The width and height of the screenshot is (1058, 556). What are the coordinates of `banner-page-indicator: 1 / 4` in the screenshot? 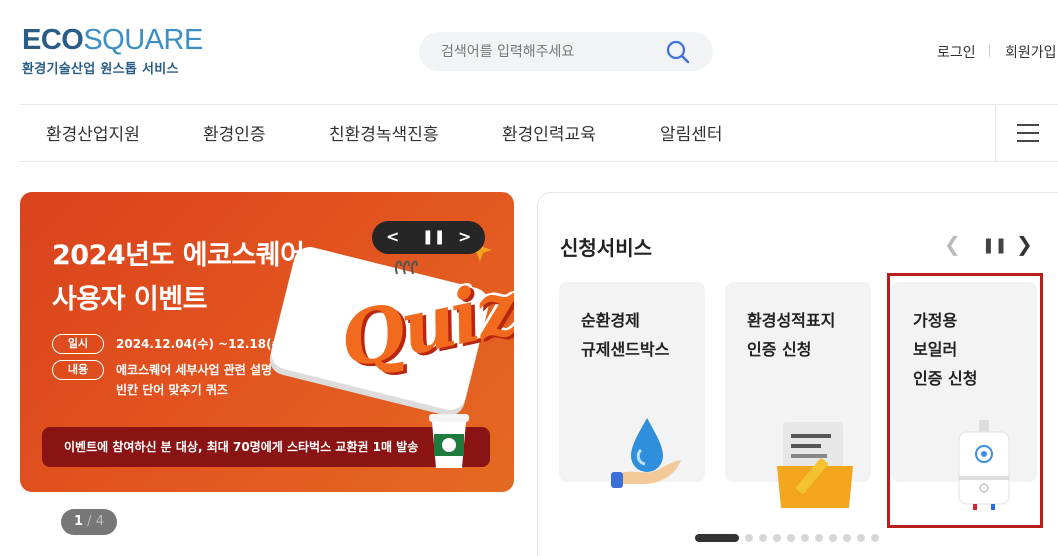 It's located at (89, 522).